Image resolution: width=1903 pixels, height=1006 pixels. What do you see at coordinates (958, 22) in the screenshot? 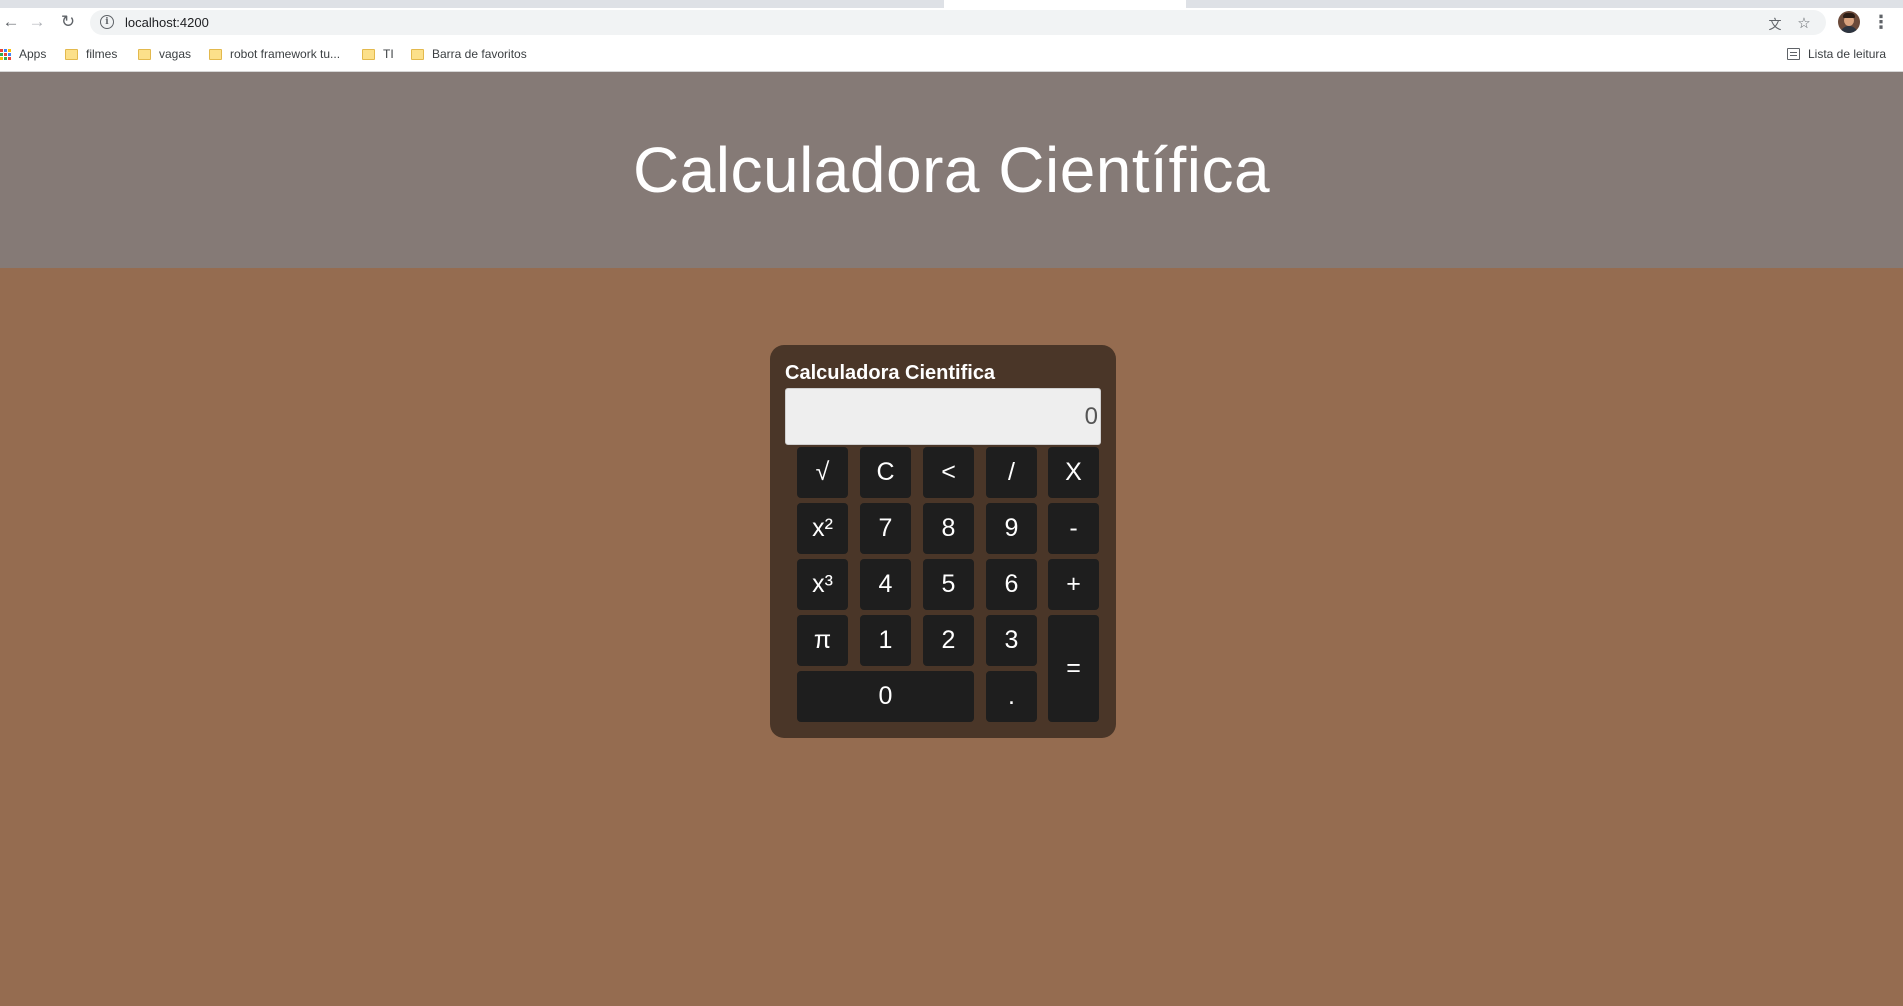
I see `address-bar: i localhost:4200 文 ☆` at bounding box center [958, 22].